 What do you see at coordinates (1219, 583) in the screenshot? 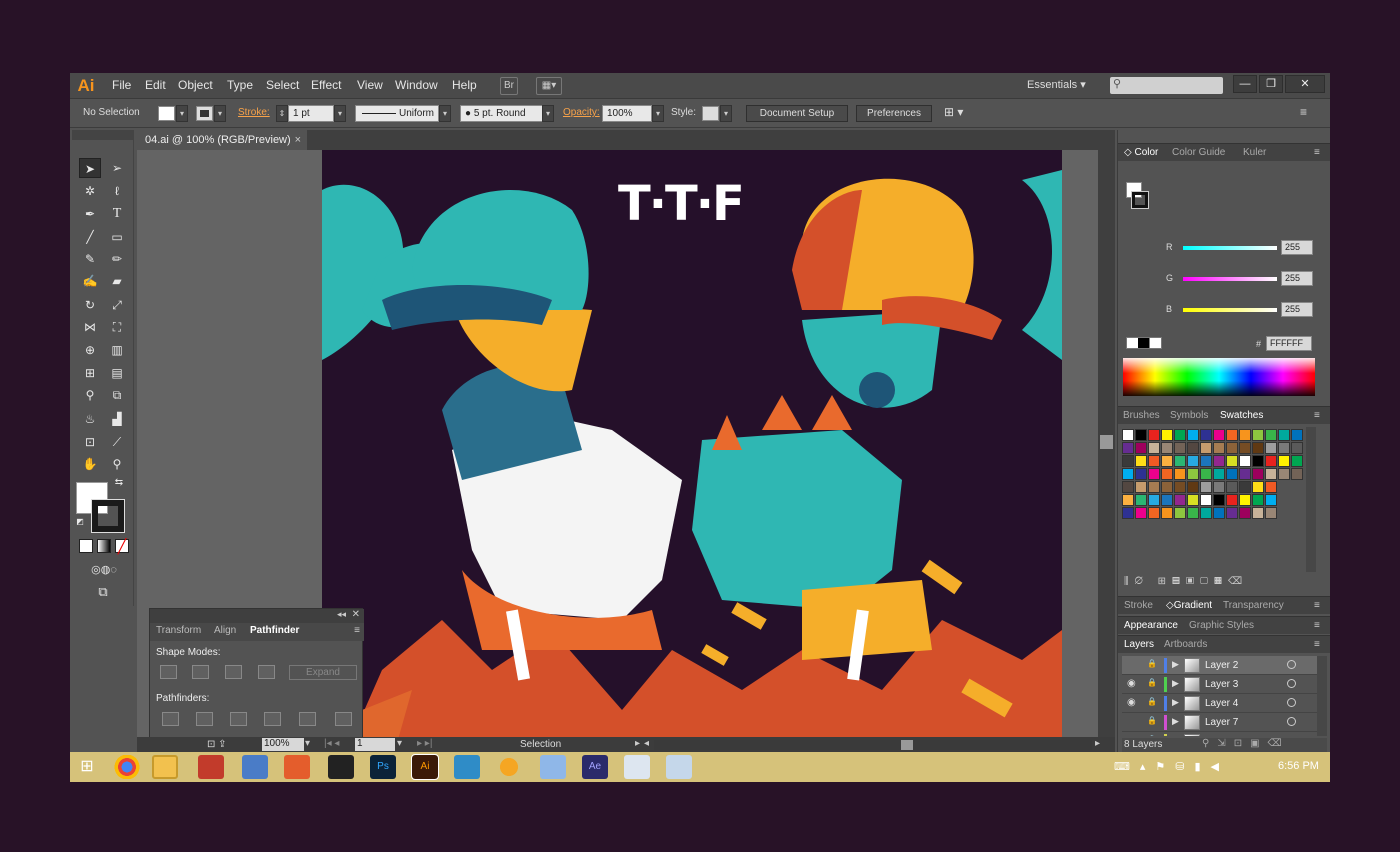
I see `swatches-footer-icons: ⫼⌀ ⊞▤▣▢▦⌫` at bounding box center [1219, 583].